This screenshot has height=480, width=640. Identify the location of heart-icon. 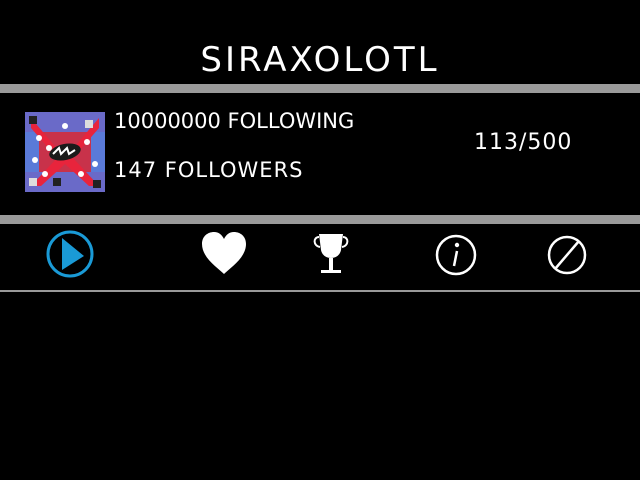
(224, 254).